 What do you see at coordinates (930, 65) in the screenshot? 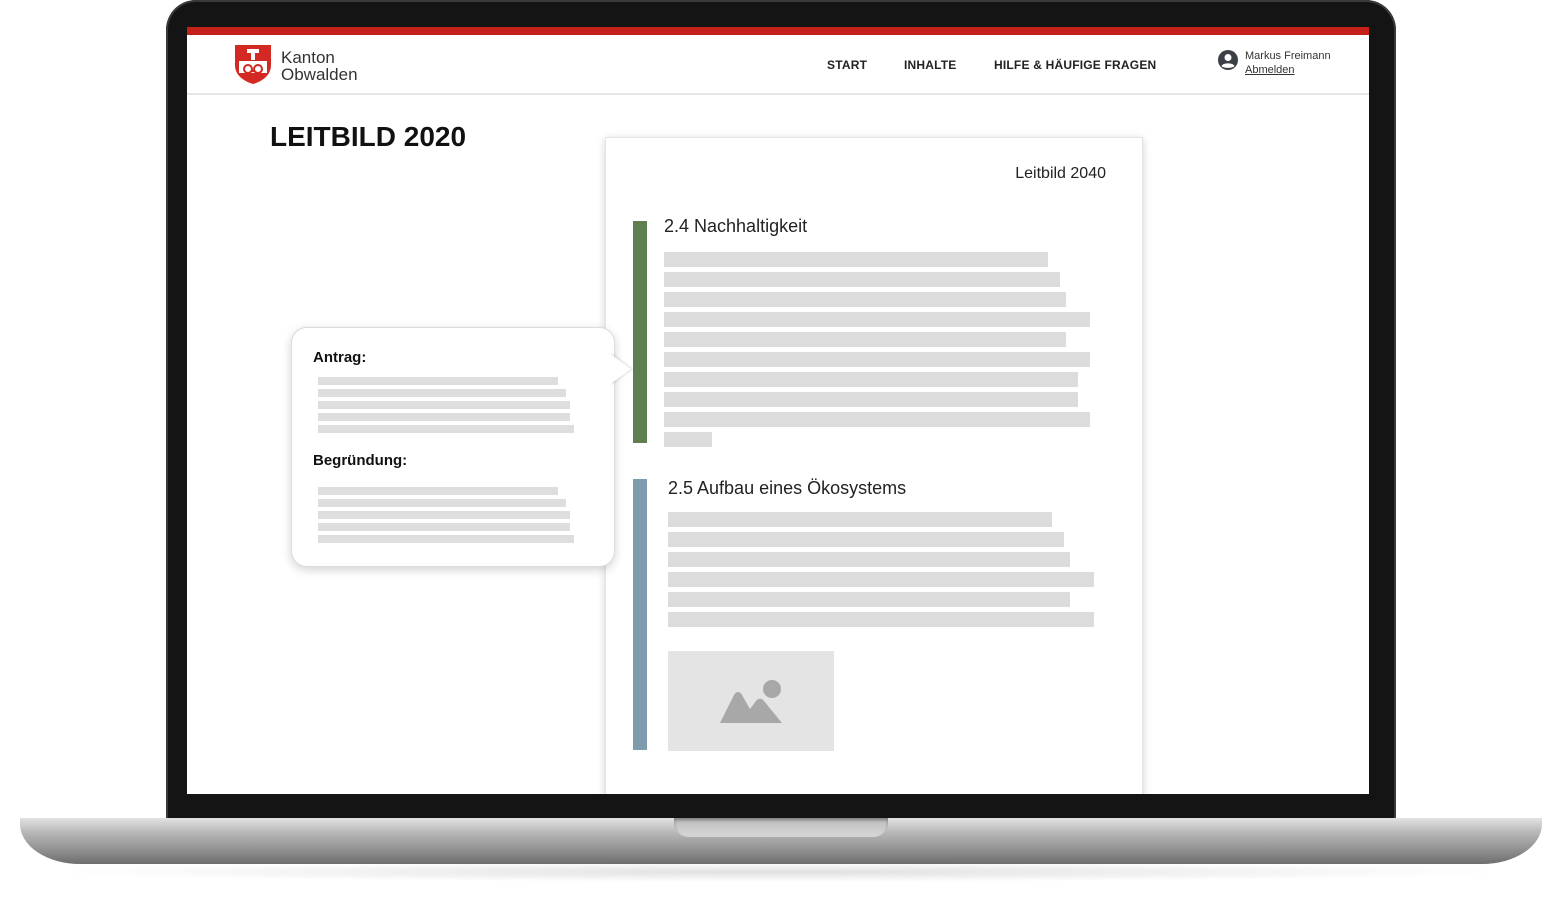
I see `nav-inhalte: INHALTE` at bounding box center [930, 65].